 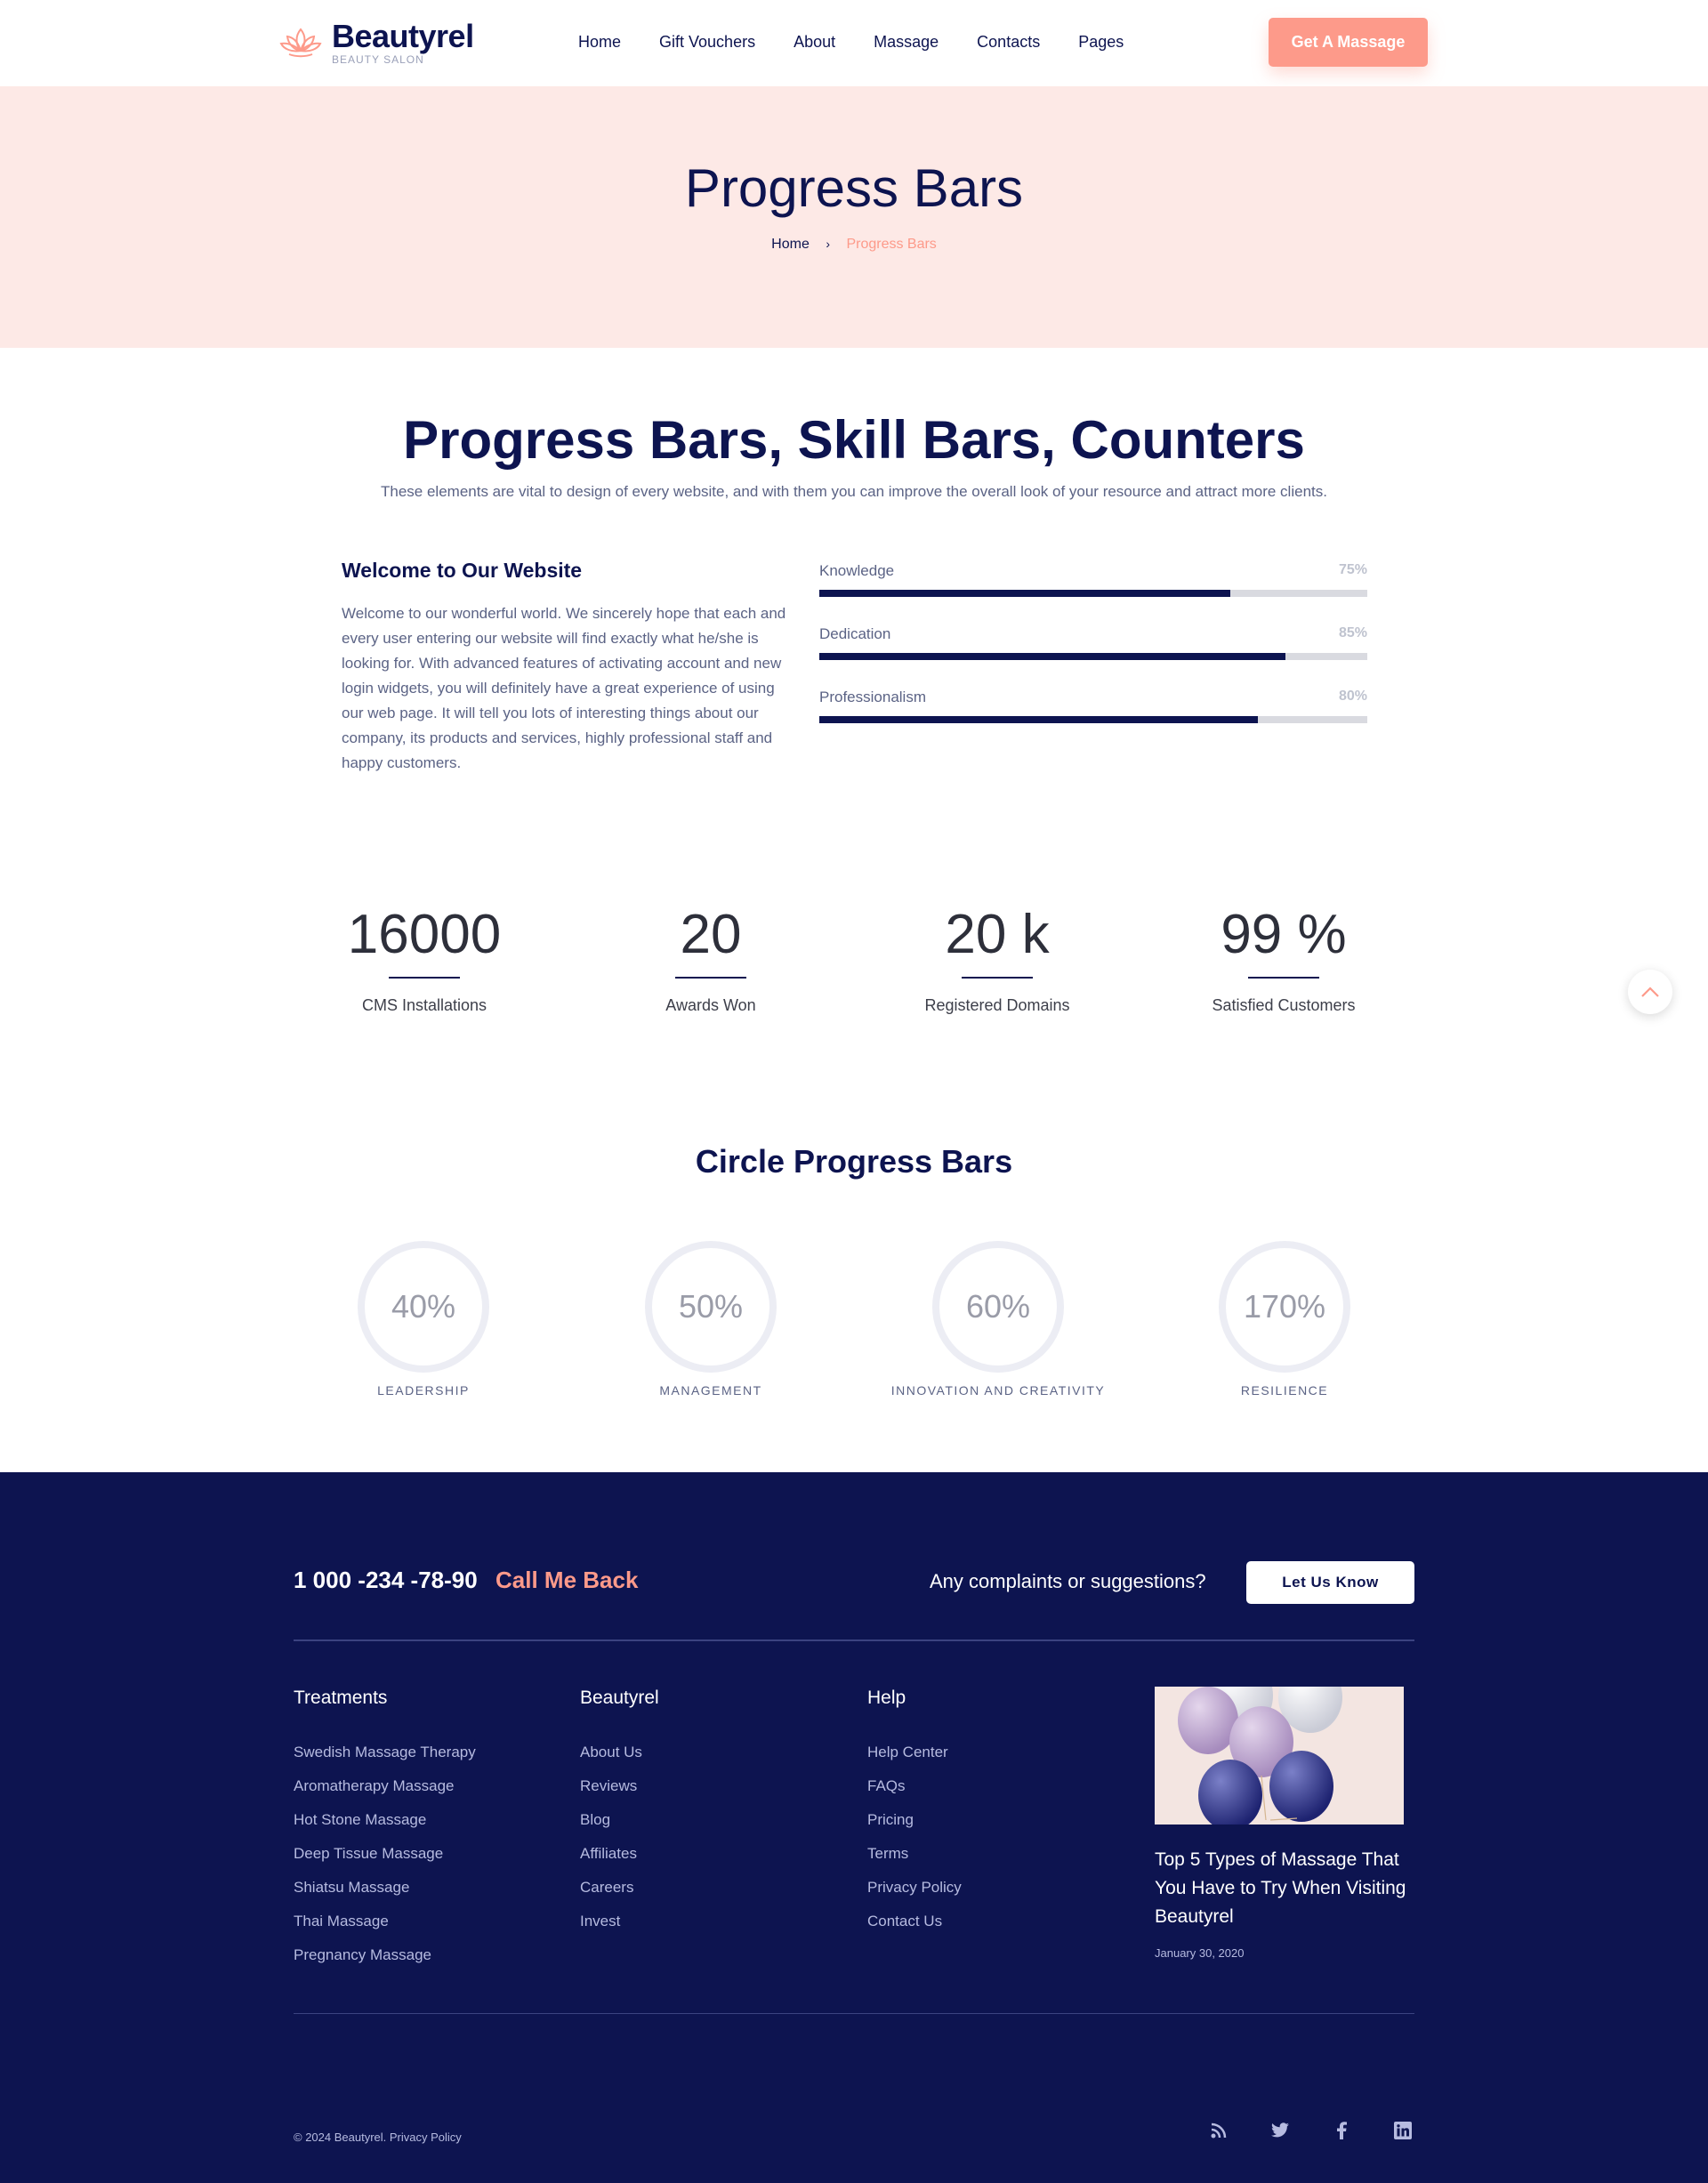 What do you see at coordinates (914, 1752) in the screenshot?
I see `footer-link: Help Center` at bounding box center [914, 1752].